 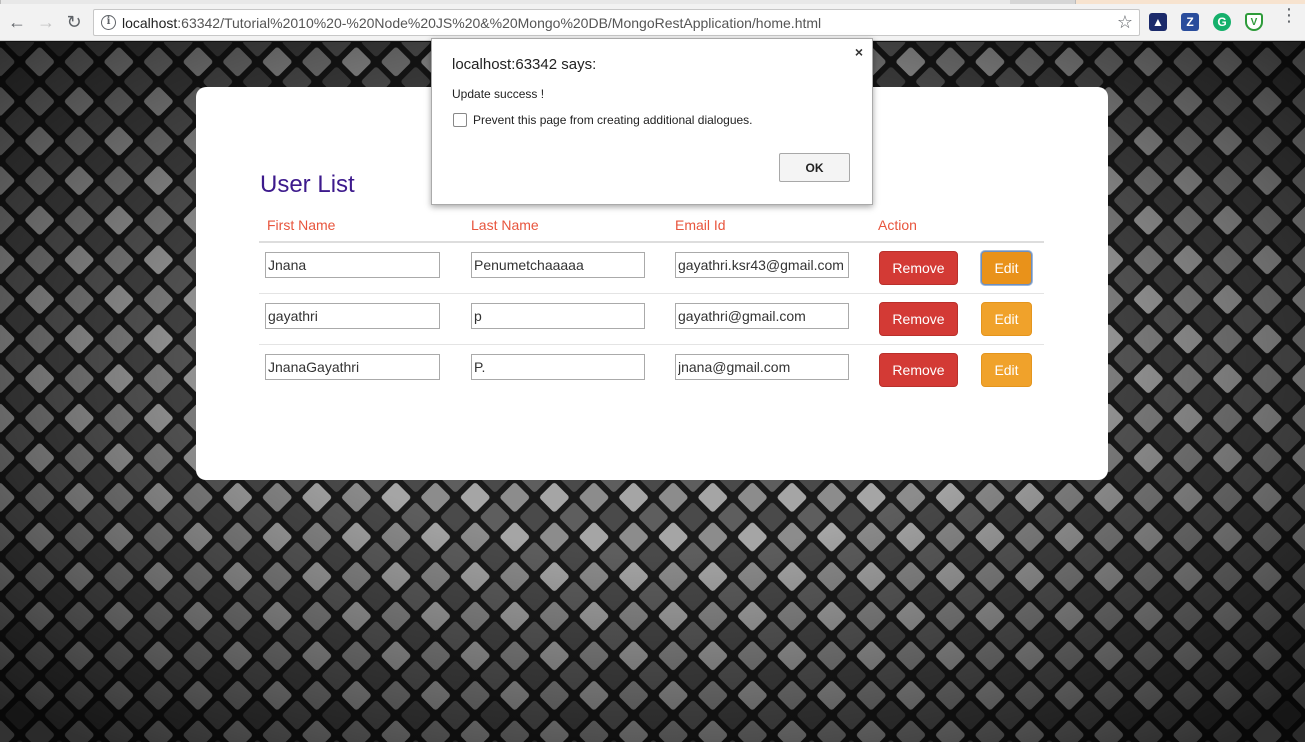 I want to click on close-icon: ×, so click(x=859, y=52).